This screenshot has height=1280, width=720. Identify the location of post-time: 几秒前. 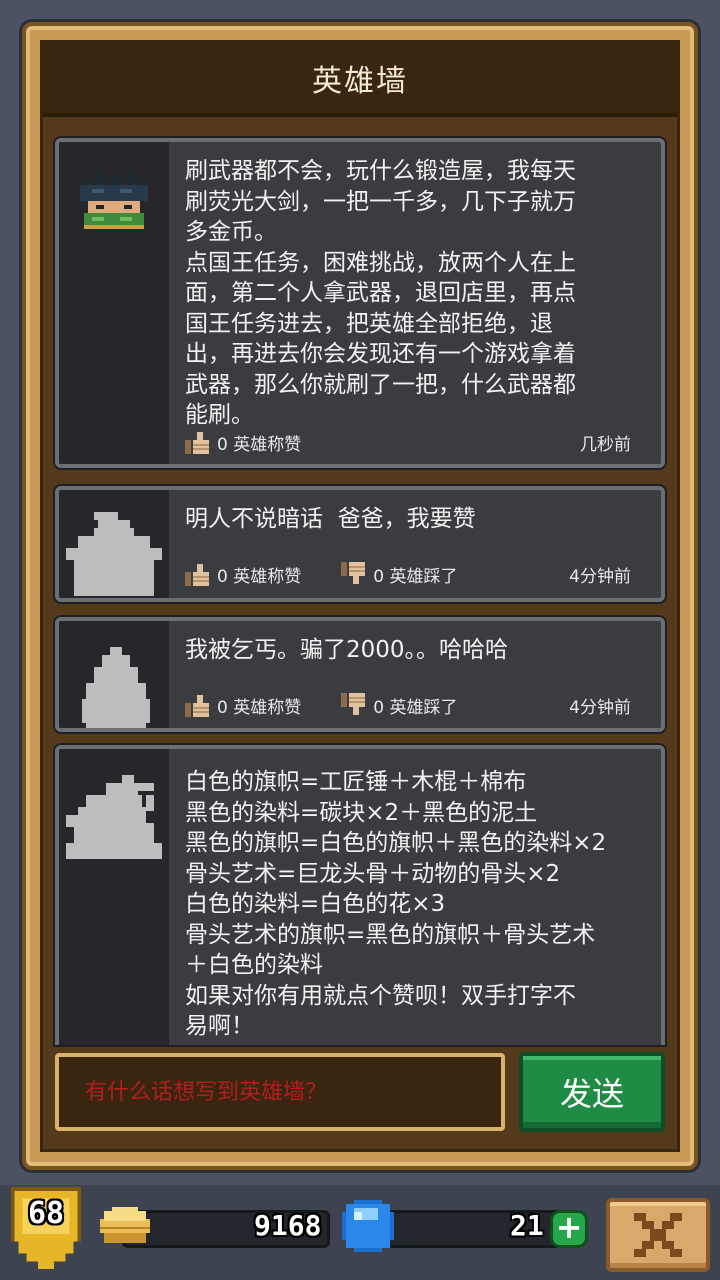
(605, 444).